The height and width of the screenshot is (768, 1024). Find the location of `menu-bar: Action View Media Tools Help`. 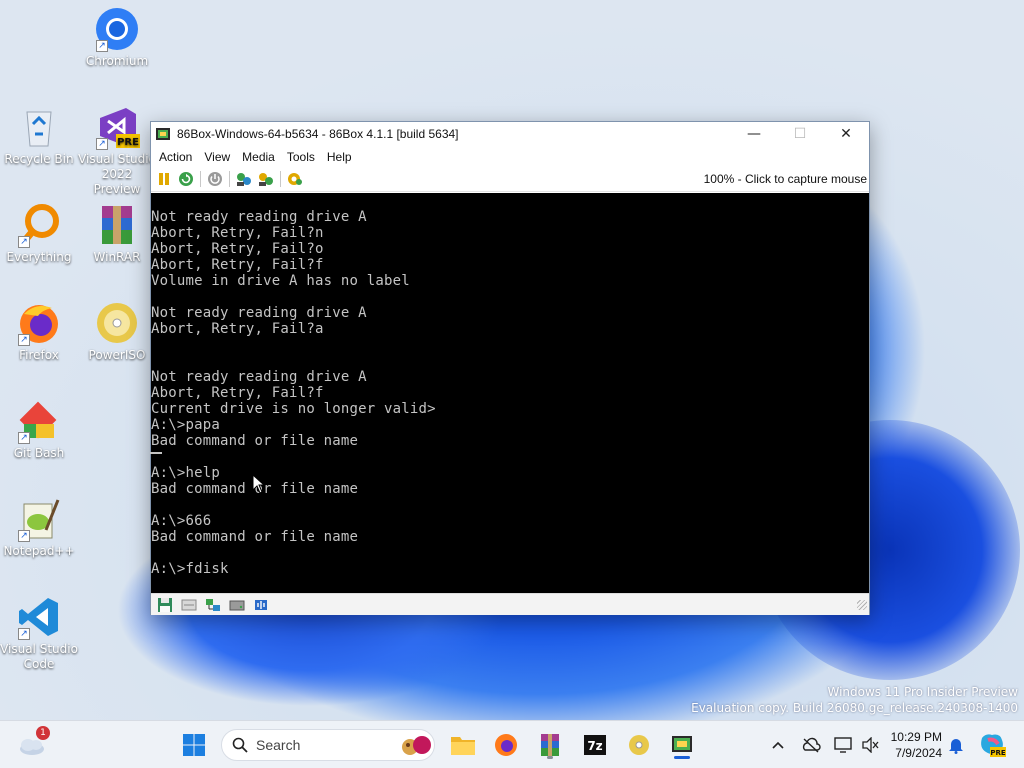

menu-bar: Action View Media Tools Help is located at coordinates (510, 156).